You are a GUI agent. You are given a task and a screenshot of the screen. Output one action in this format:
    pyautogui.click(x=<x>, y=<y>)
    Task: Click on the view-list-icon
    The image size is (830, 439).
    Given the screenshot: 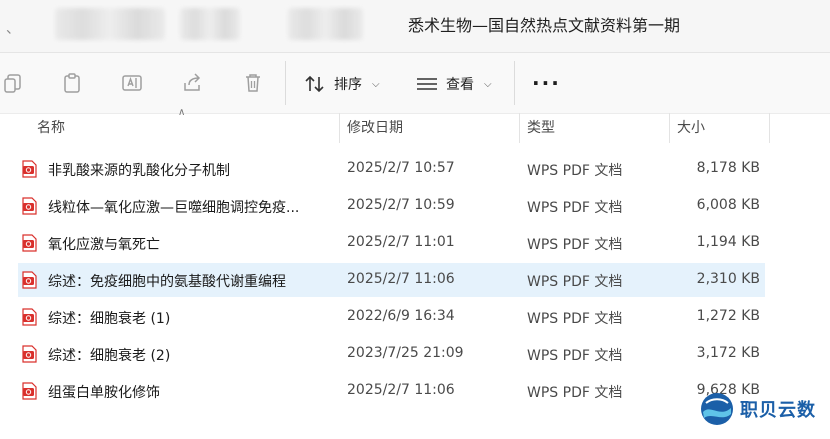 What is the action you would take?
    pyautogui.click(x=427, y=84)
    